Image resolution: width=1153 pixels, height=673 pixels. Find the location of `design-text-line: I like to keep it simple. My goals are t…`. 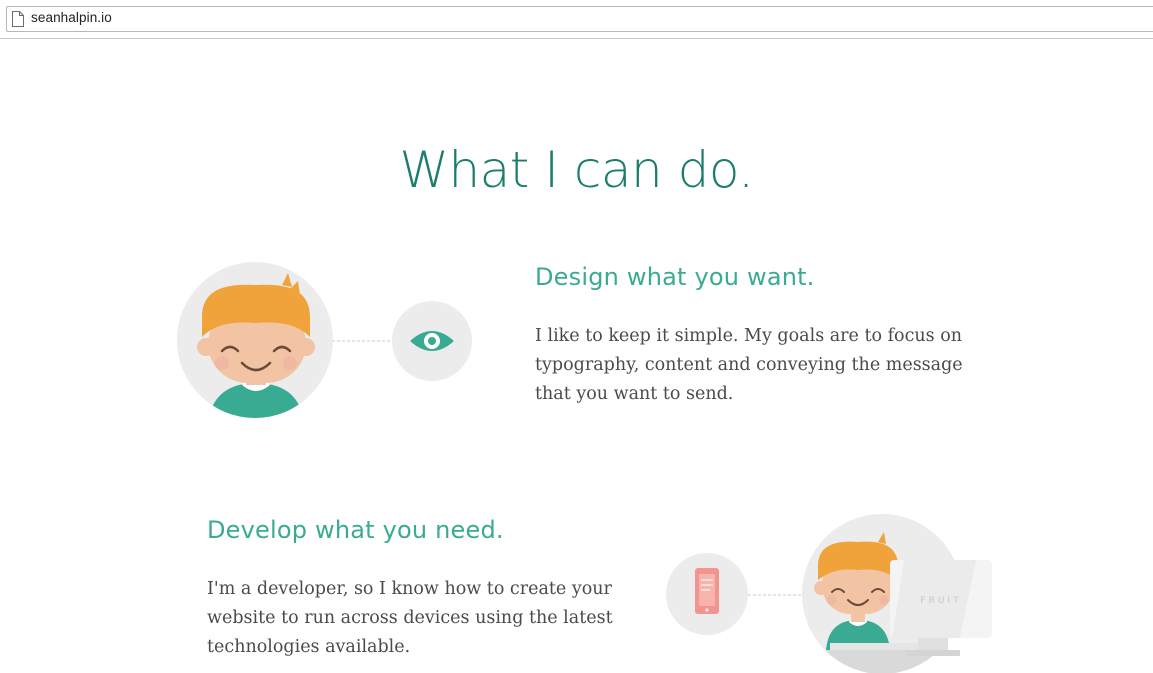

design-text-line: I like to keep it simple. My goals are t… is located at coordinates (749, 336).